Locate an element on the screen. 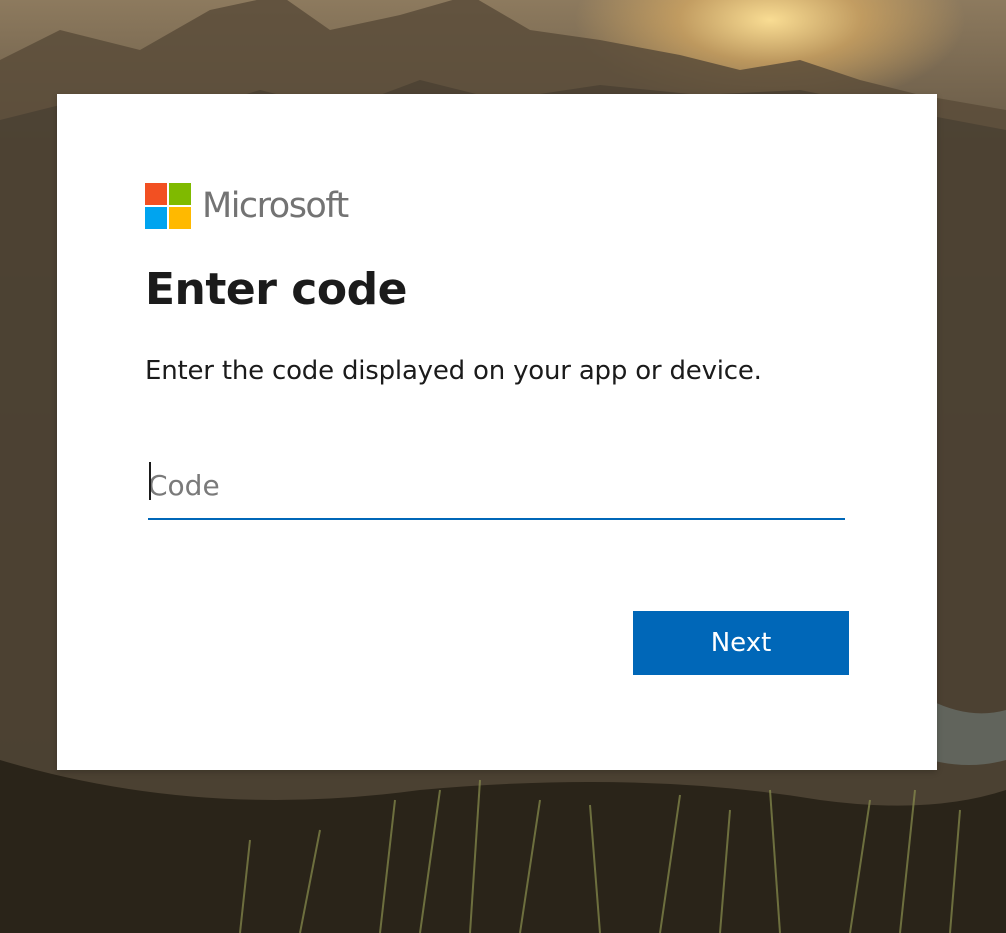 The image size is (1006, 933). page-title: Enter code is located at coordinates (276, 289).